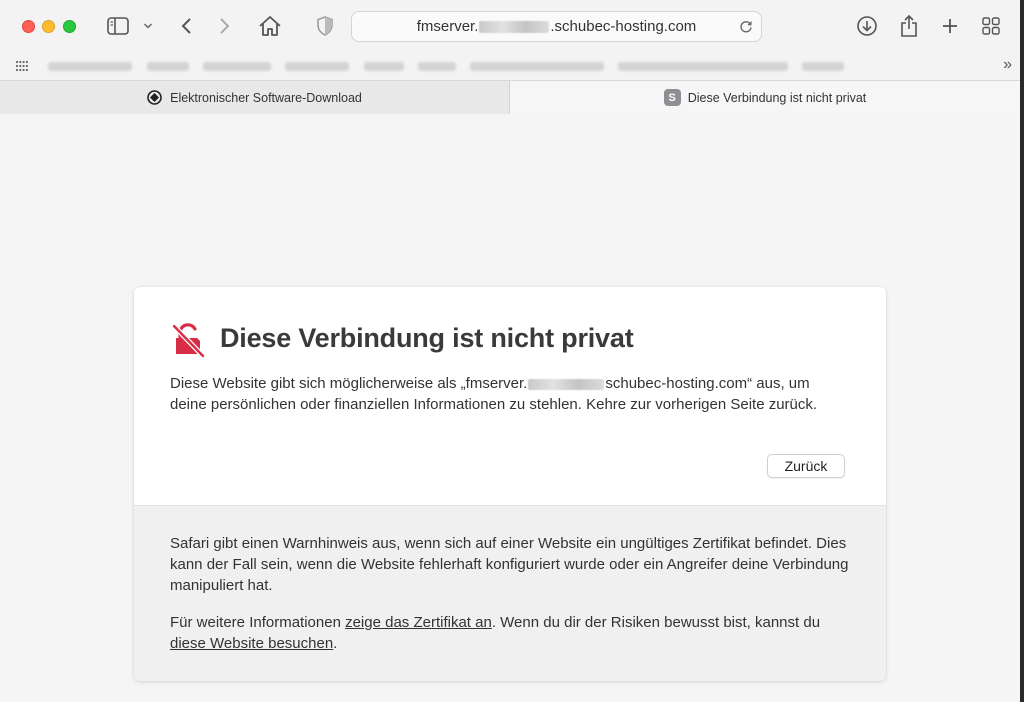 The height and width of the screenshot is (702, 1024). I want to click on back-icon, so click(186, 26).